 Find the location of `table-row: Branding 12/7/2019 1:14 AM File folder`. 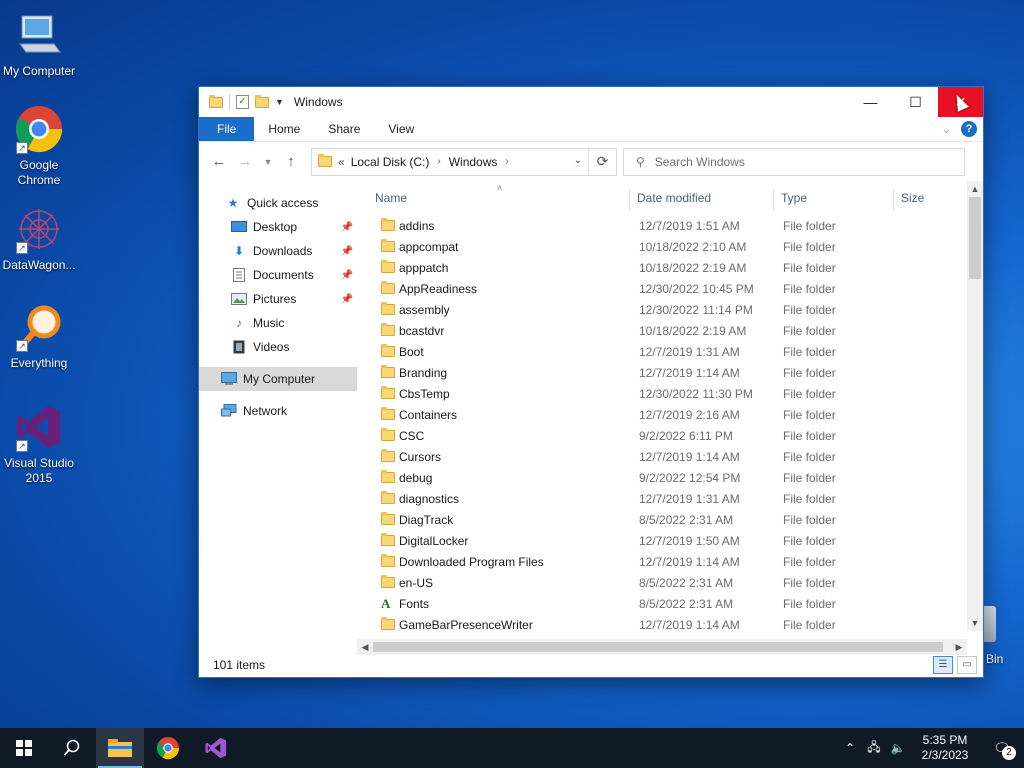

table-row: Branding 12/7/2019 1:14 AM File folder is located at coordinates (662, 372).